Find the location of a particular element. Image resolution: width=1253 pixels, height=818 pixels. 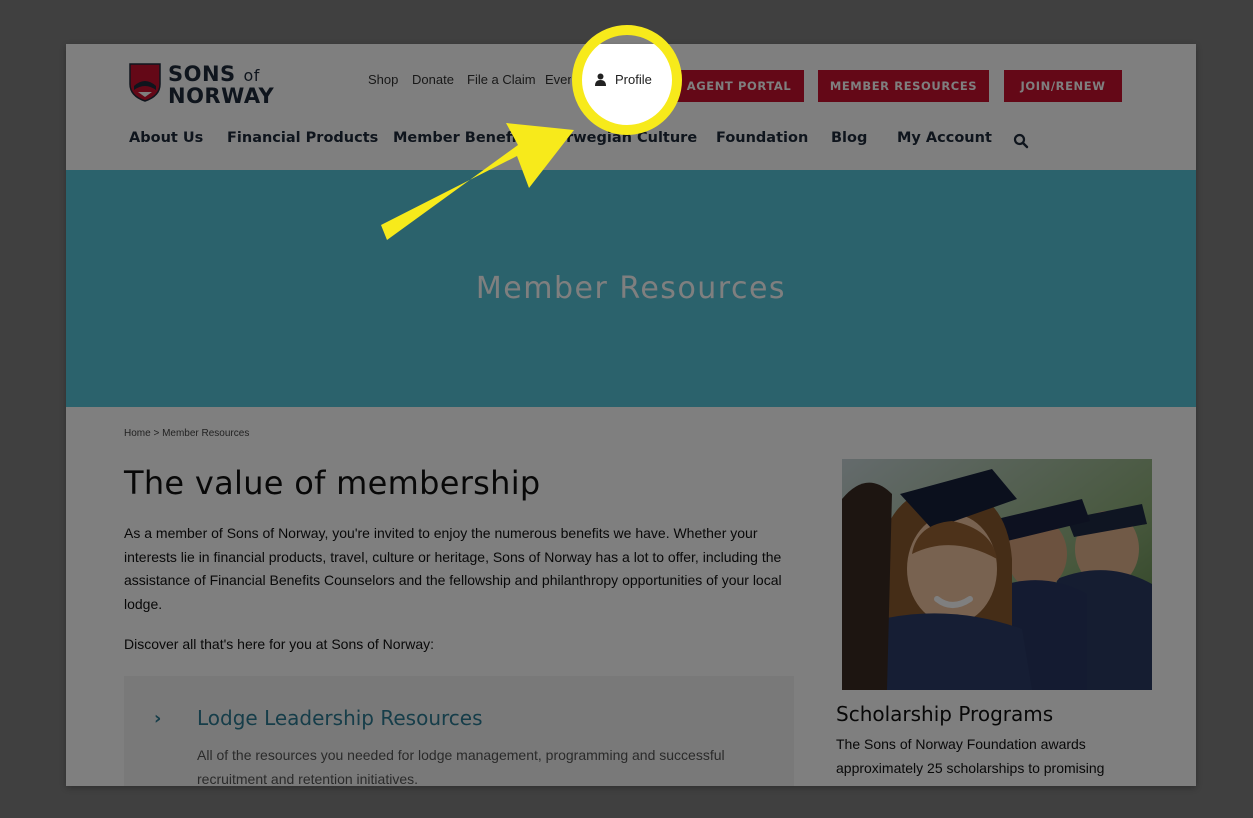

chevron-right-icon: › is located at coordinates (158, 718).